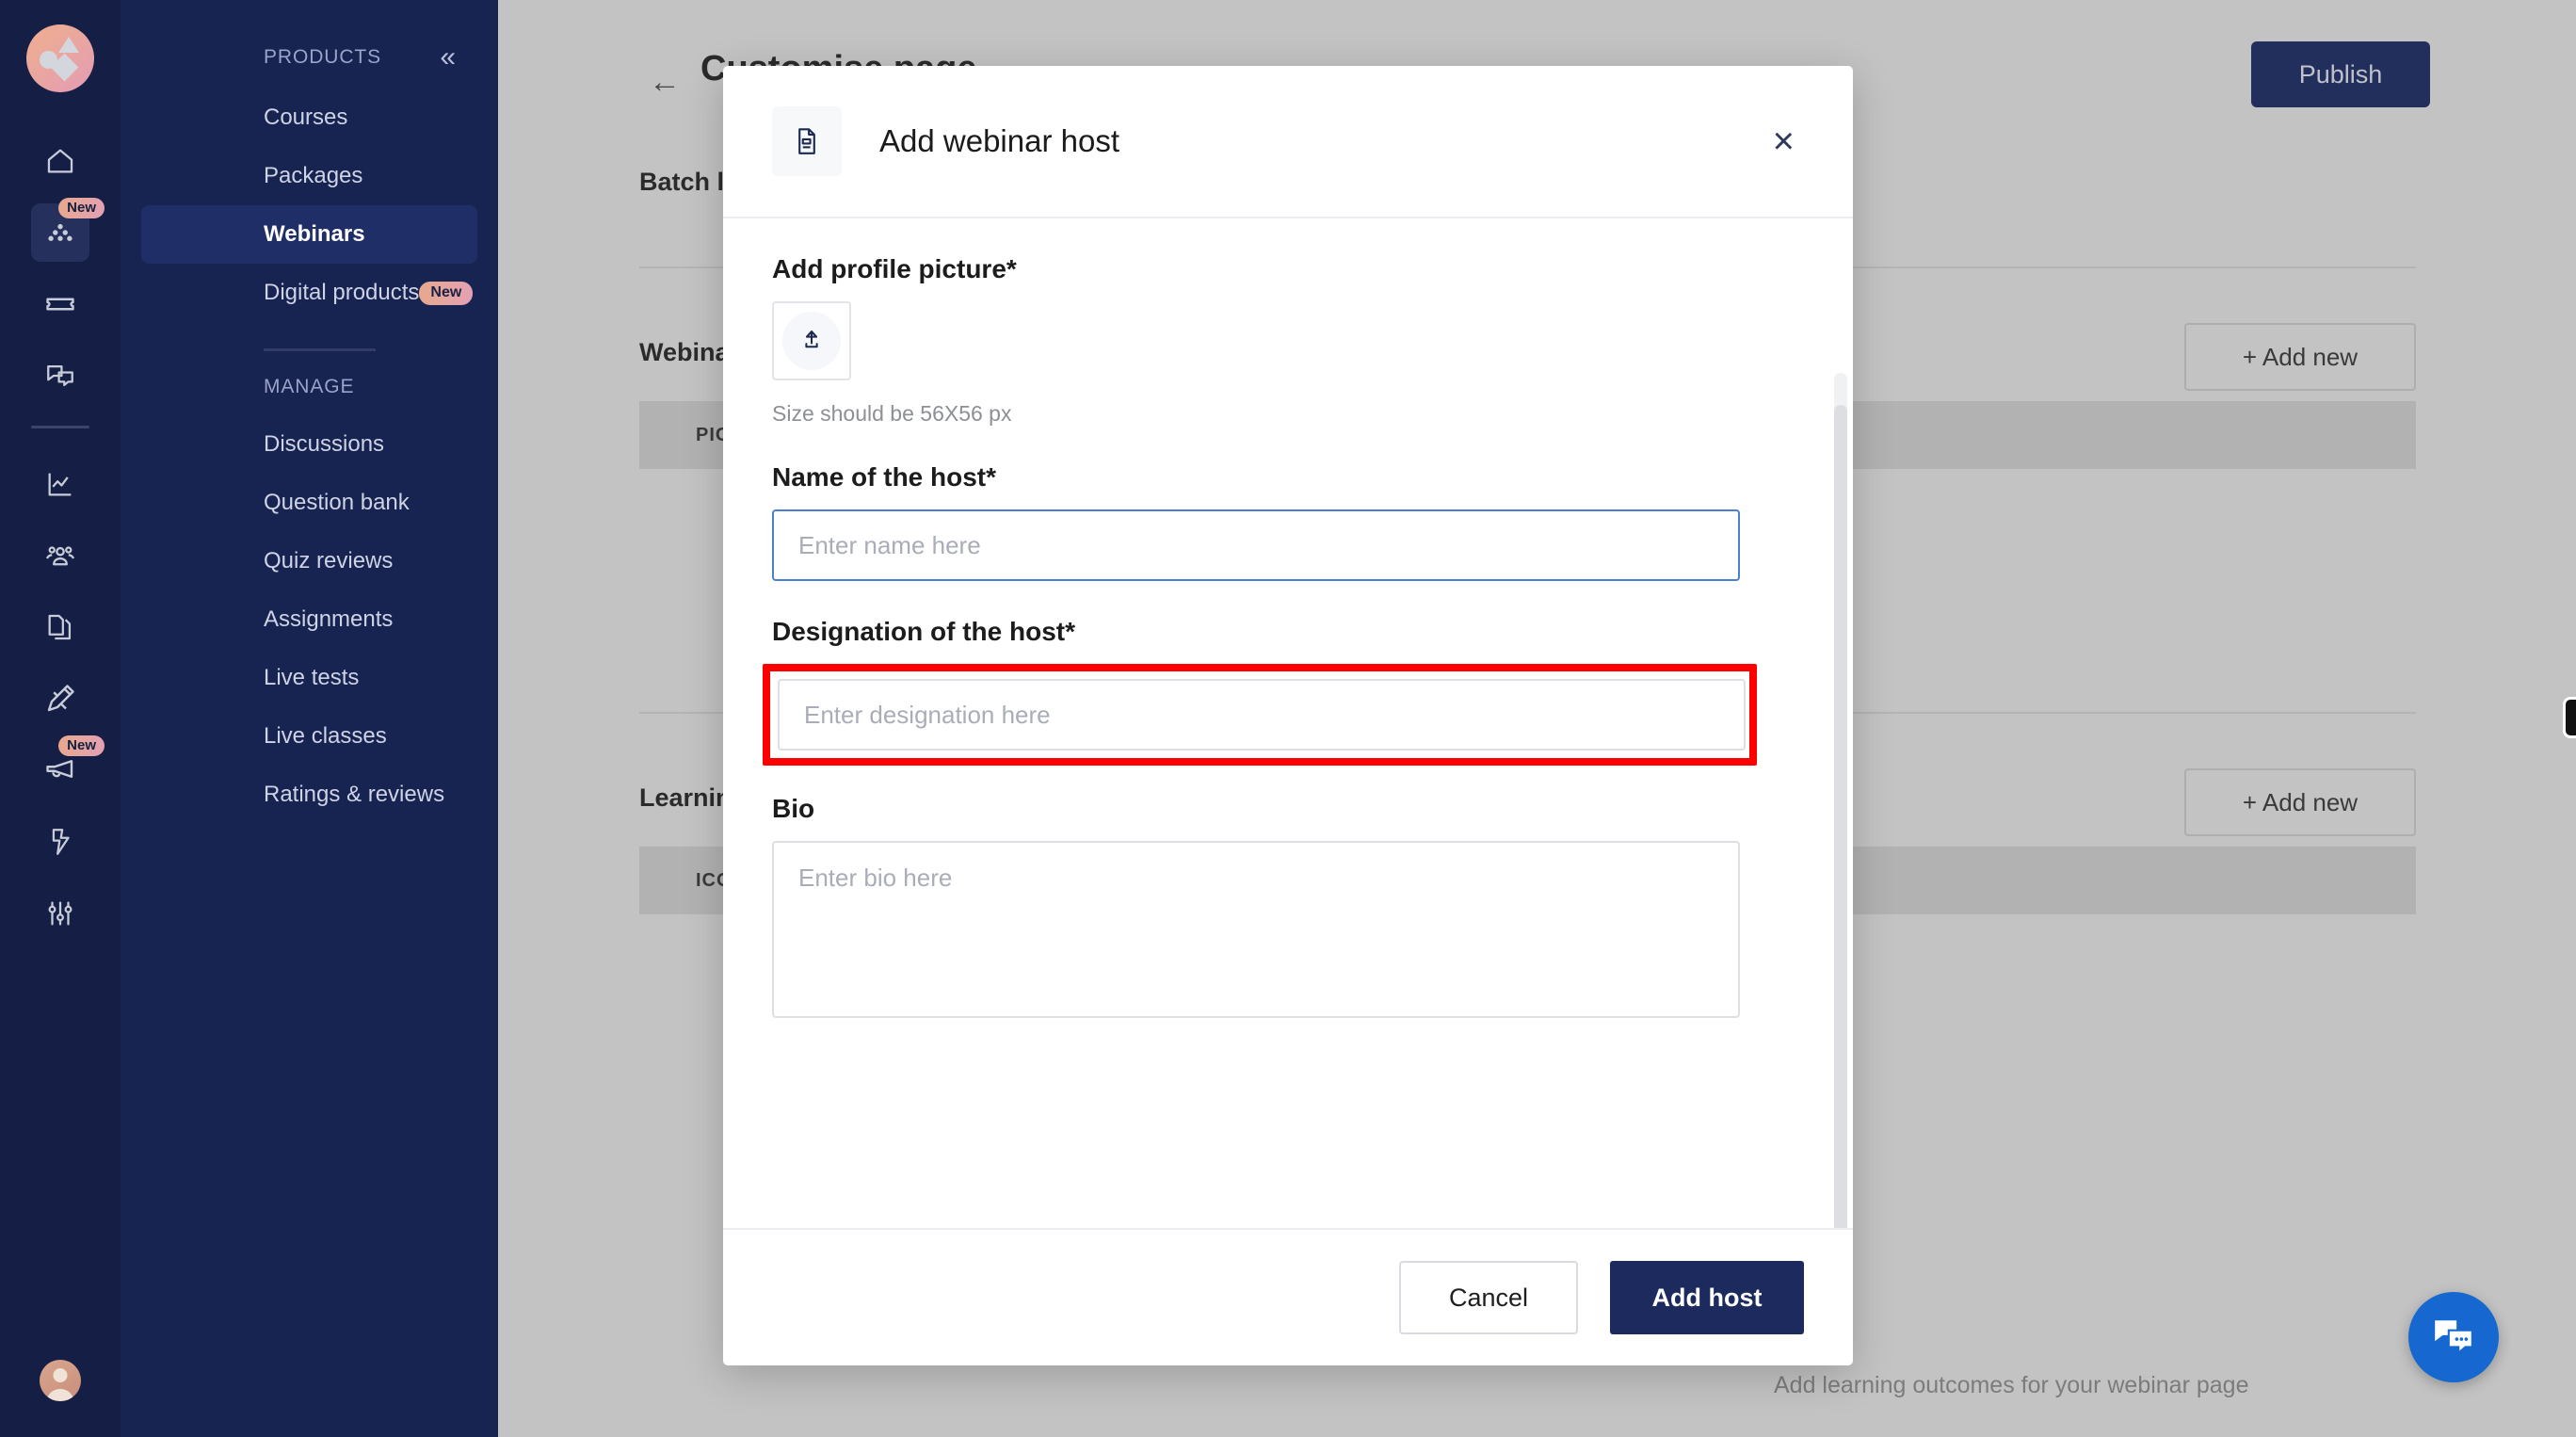 This screenshot has width=2576, height=1437. I want to click on sidebar-item-assignments: Assignments, so click(309, 620).